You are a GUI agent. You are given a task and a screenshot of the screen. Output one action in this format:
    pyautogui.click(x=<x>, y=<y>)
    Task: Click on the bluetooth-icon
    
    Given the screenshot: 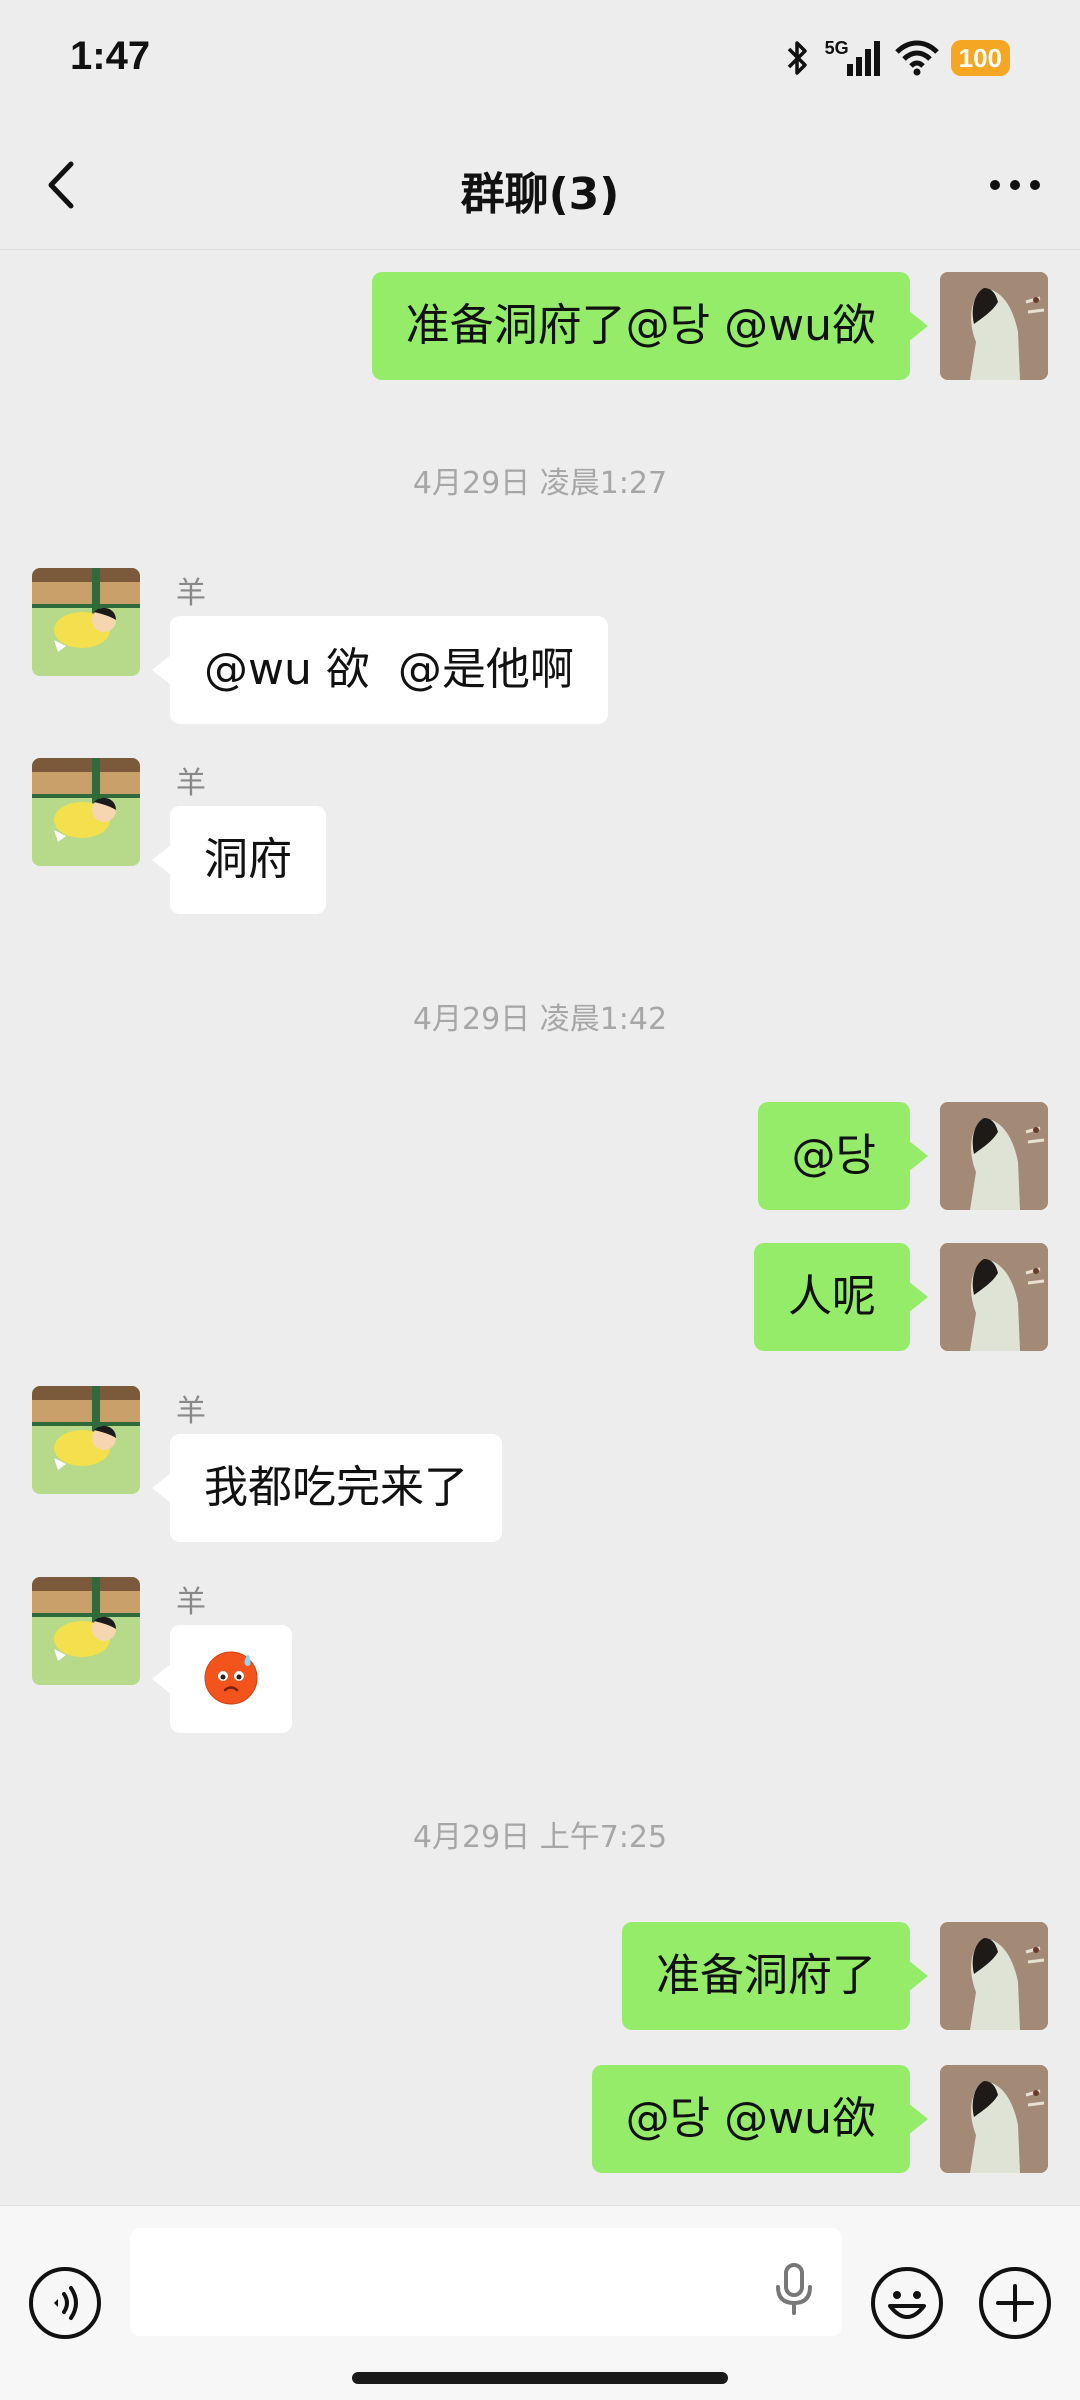 What is the action you would take?
    pyautogui.click(x=797, y=58)
    